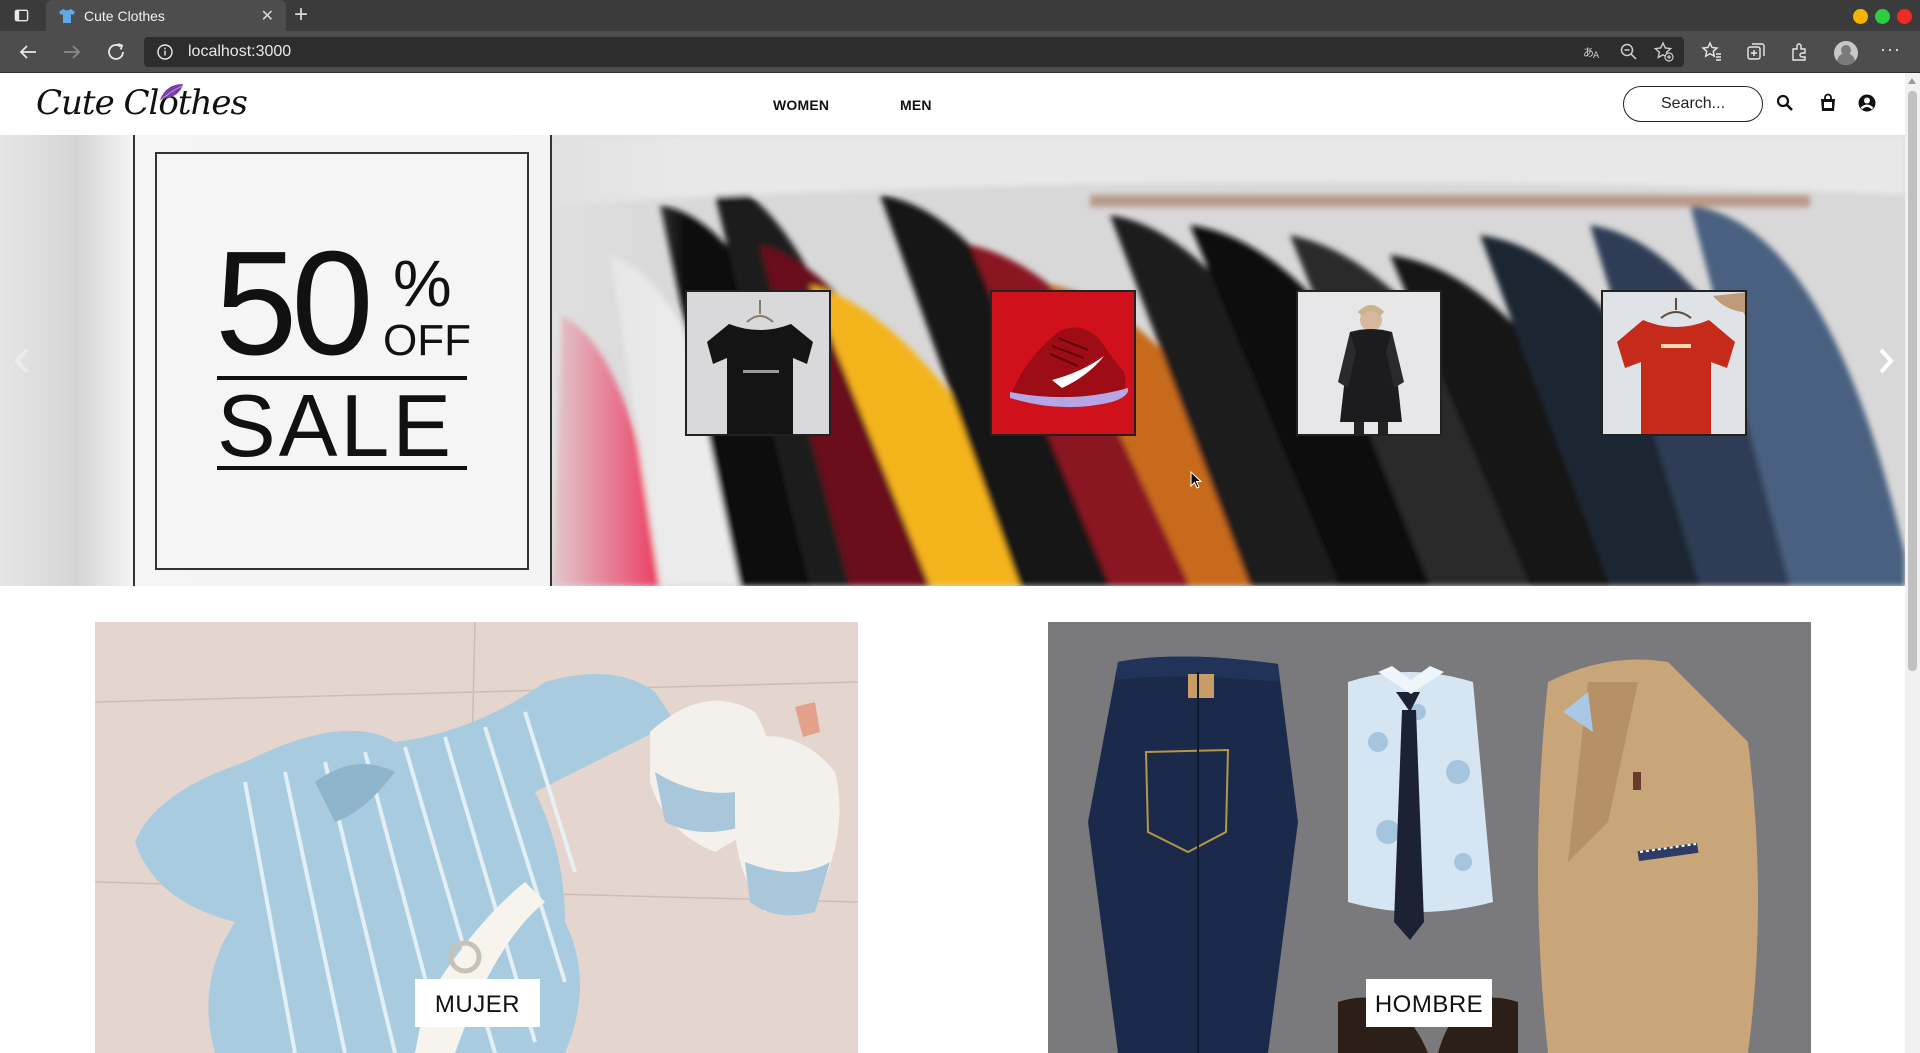 The image size is (1920, 1053). What do you see at coordinates (28, 52) in the screenshot?
I see `back-icon` at bounding box center [28, 52].